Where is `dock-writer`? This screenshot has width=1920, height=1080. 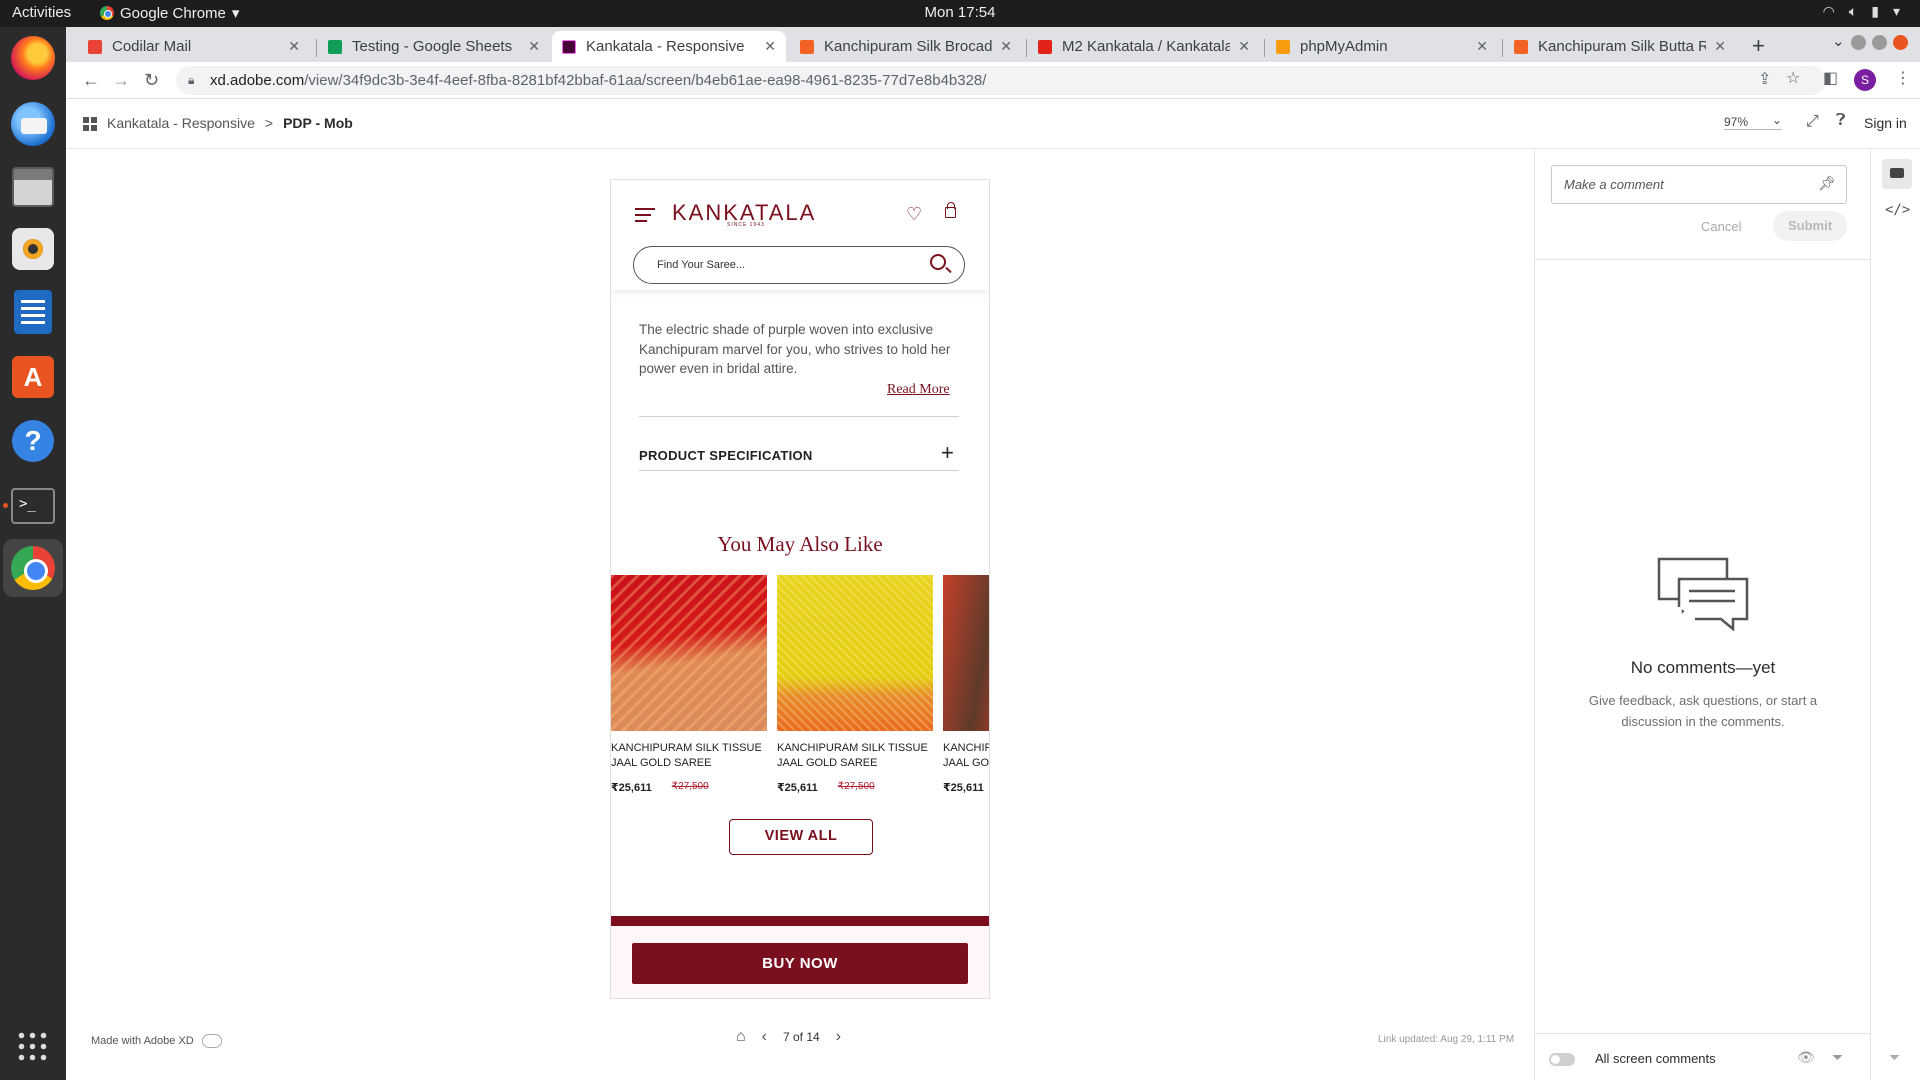 dock-writer is located at coordinates (33, 312).